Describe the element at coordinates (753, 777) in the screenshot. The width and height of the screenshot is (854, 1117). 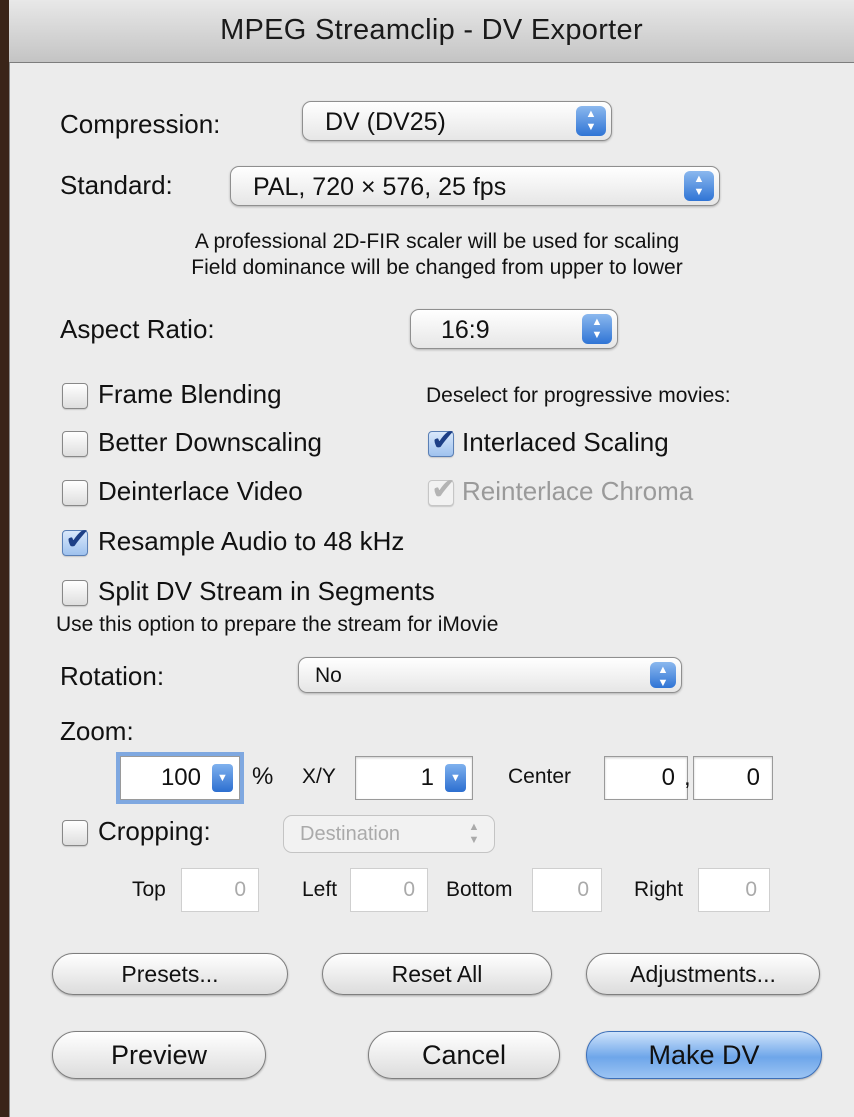
I see `center-y-value: 0` at that location.